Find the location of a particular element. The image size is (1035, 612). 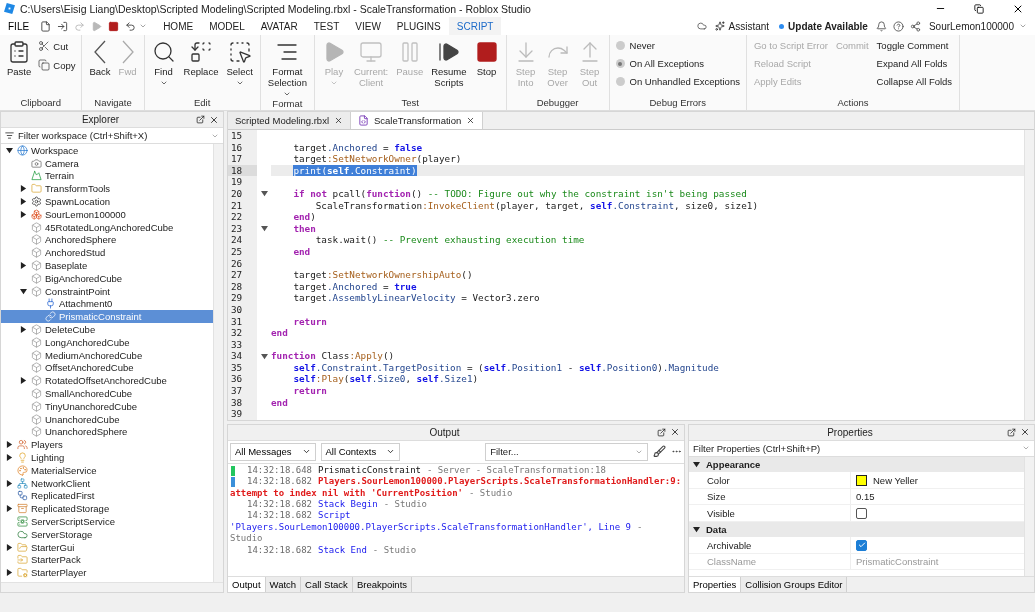

ribbon-command: Collapse All Folds is located at coordinates (914, 81).